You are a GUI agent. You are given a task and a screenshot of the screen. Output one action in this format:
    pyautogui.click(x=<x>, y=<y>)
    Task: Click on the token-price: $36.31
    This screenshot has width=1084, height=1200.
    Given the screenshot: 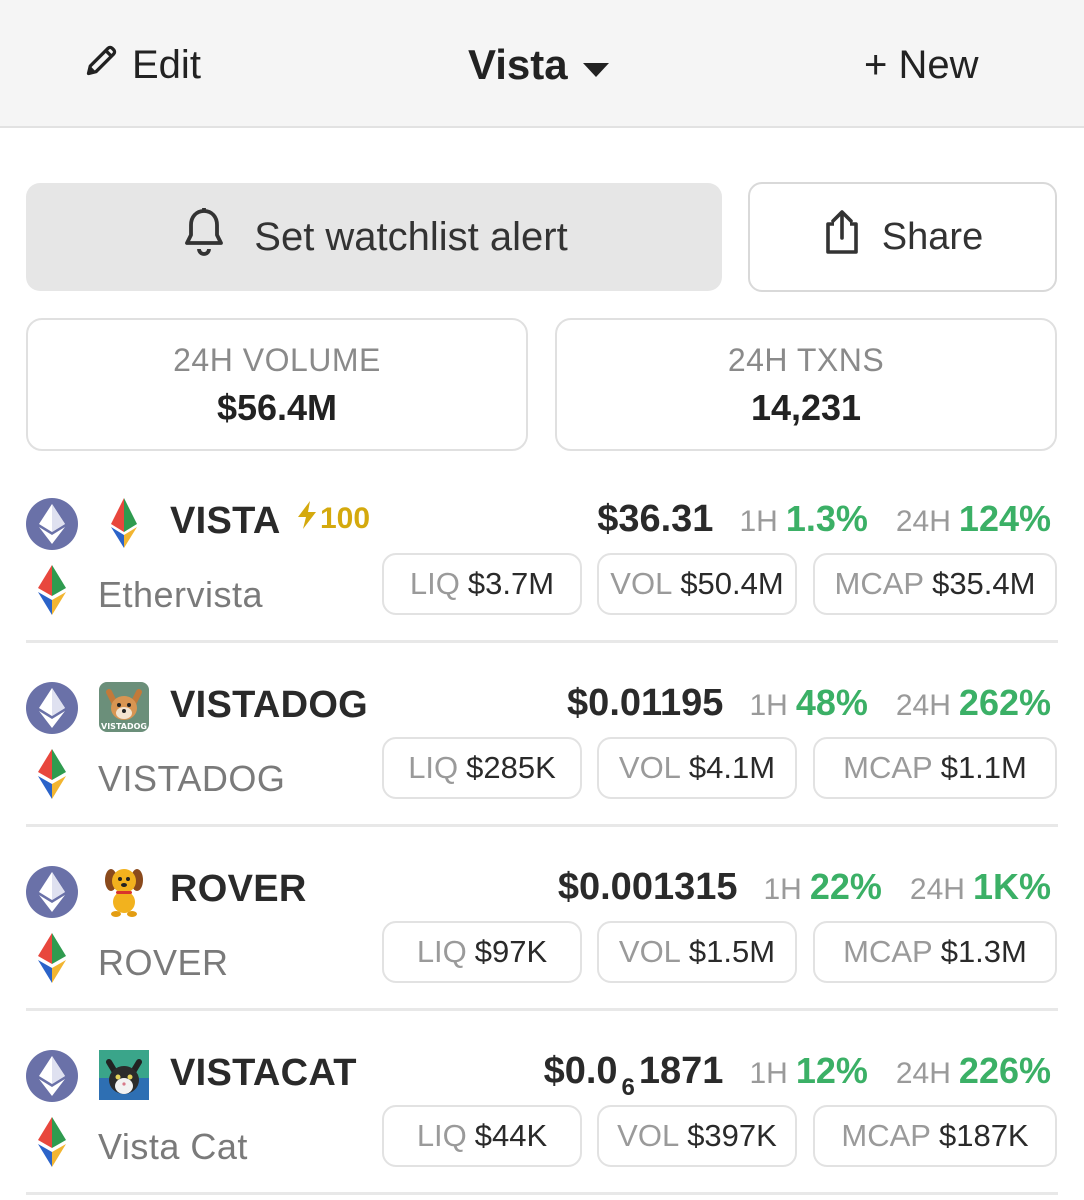 What is the action you would take?
    pyautogui.click(x=655, y=519)
    